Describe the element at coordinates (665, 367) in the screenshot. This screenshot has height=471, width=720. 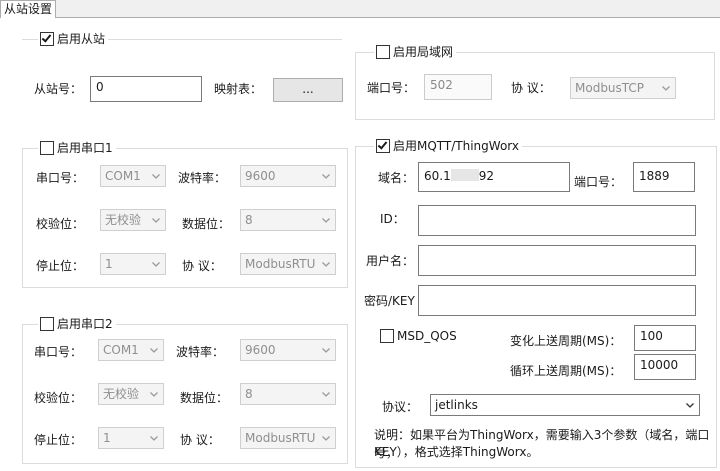
I see `mqtt-cycle-period-input: 10000` at that location.